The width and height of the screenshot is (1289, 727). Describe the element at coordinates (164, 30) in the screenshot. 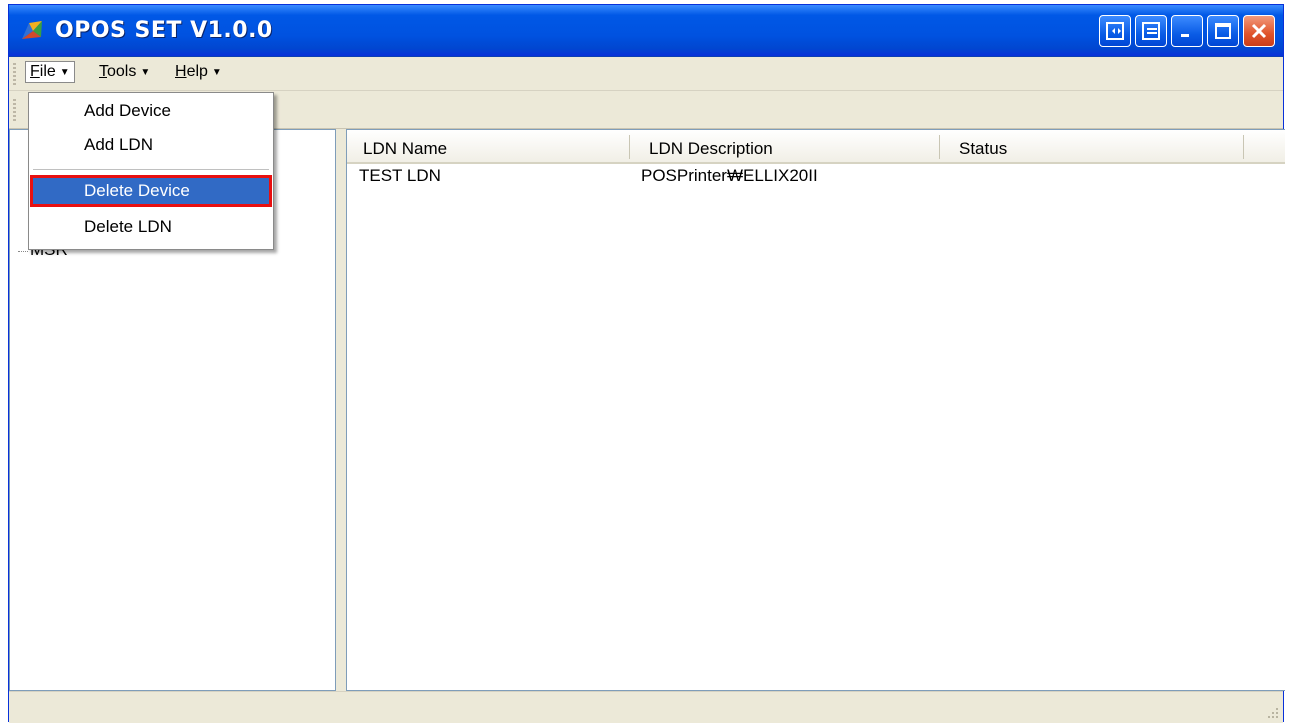

I see `window-title: OPOS SET V1.0.0` at that location.